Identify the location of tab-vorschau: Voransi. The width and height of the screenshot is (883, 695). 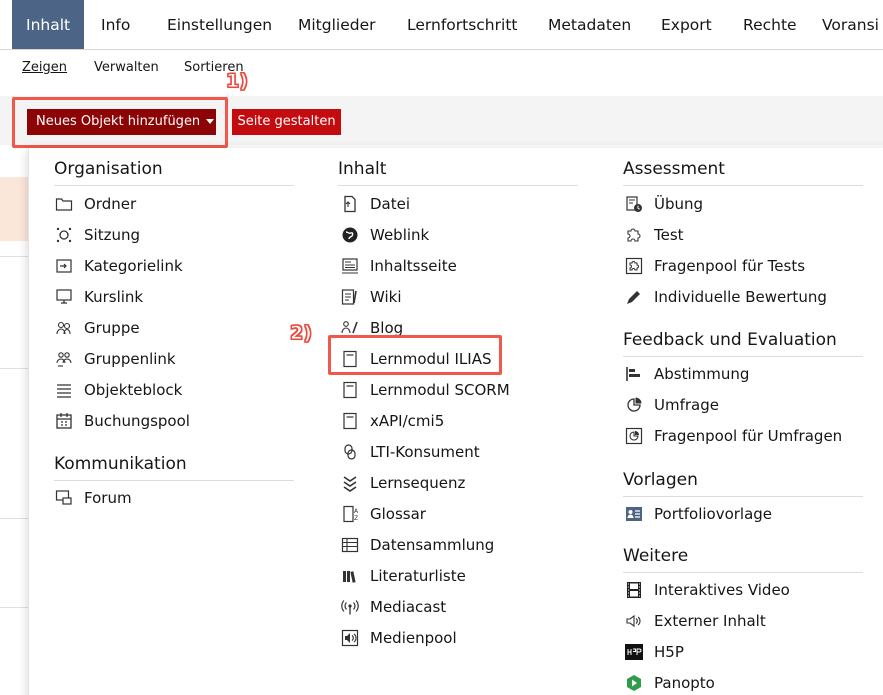
(850, 24).